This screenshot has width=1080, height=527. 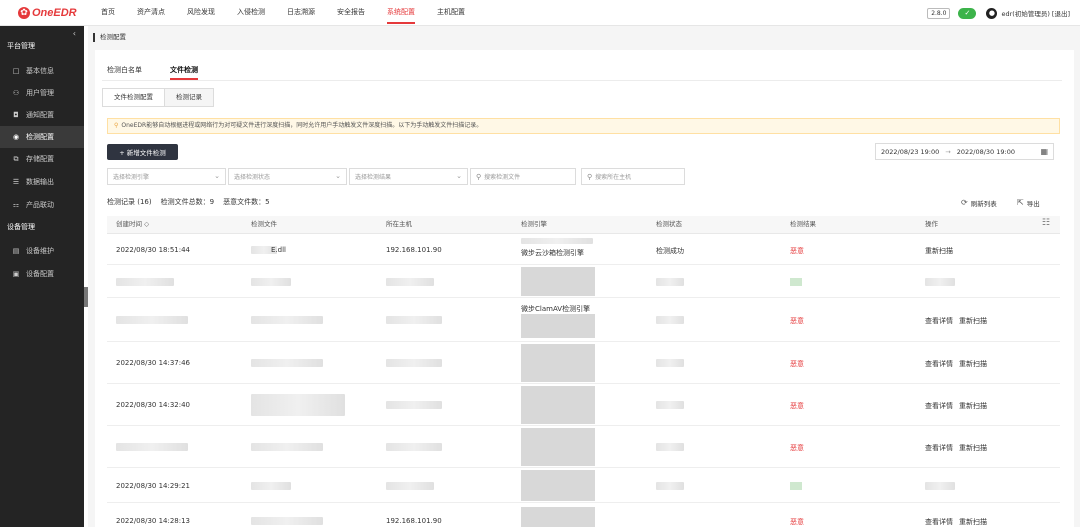 I want to click on user-label: edr(初始管理员) [退出], so click(x=1035, y=13).